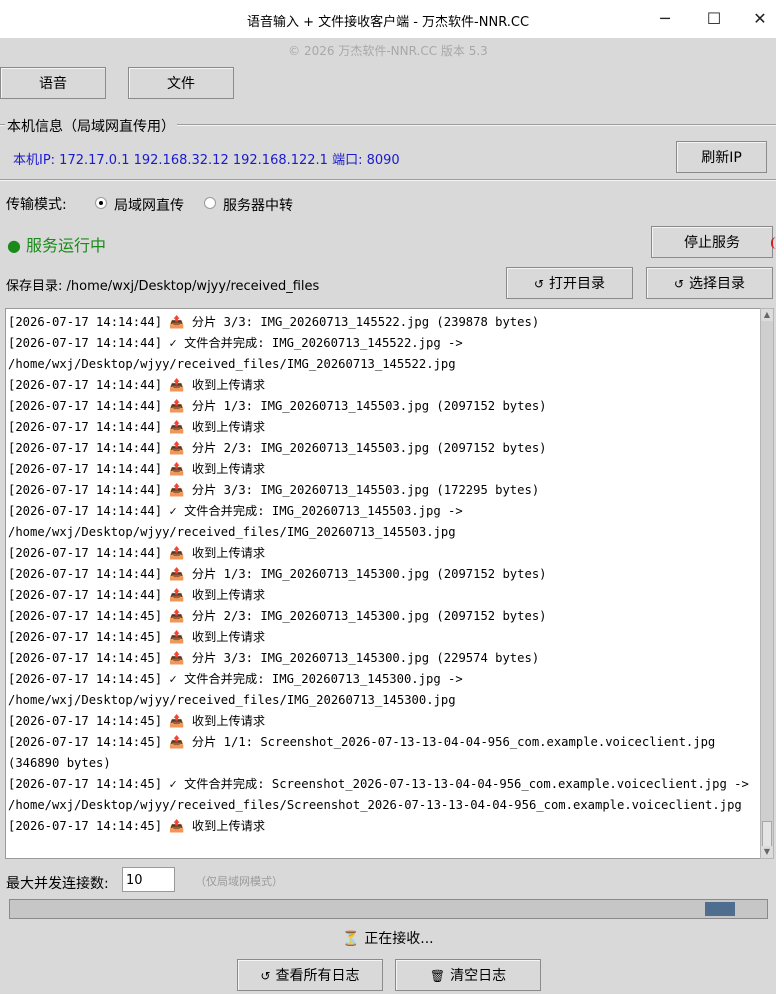 The height and width of the screenshot is (994, 776). I want to click on copyright-text: © 2026 万杰软件-NNR.CC 版本 5.3, so click(388, 51).